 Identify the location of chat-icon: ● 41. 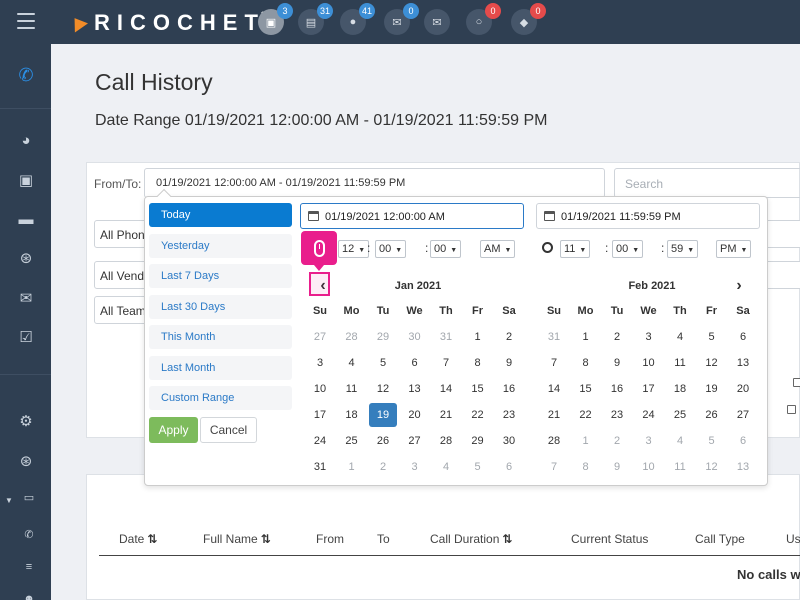
(357, 19).